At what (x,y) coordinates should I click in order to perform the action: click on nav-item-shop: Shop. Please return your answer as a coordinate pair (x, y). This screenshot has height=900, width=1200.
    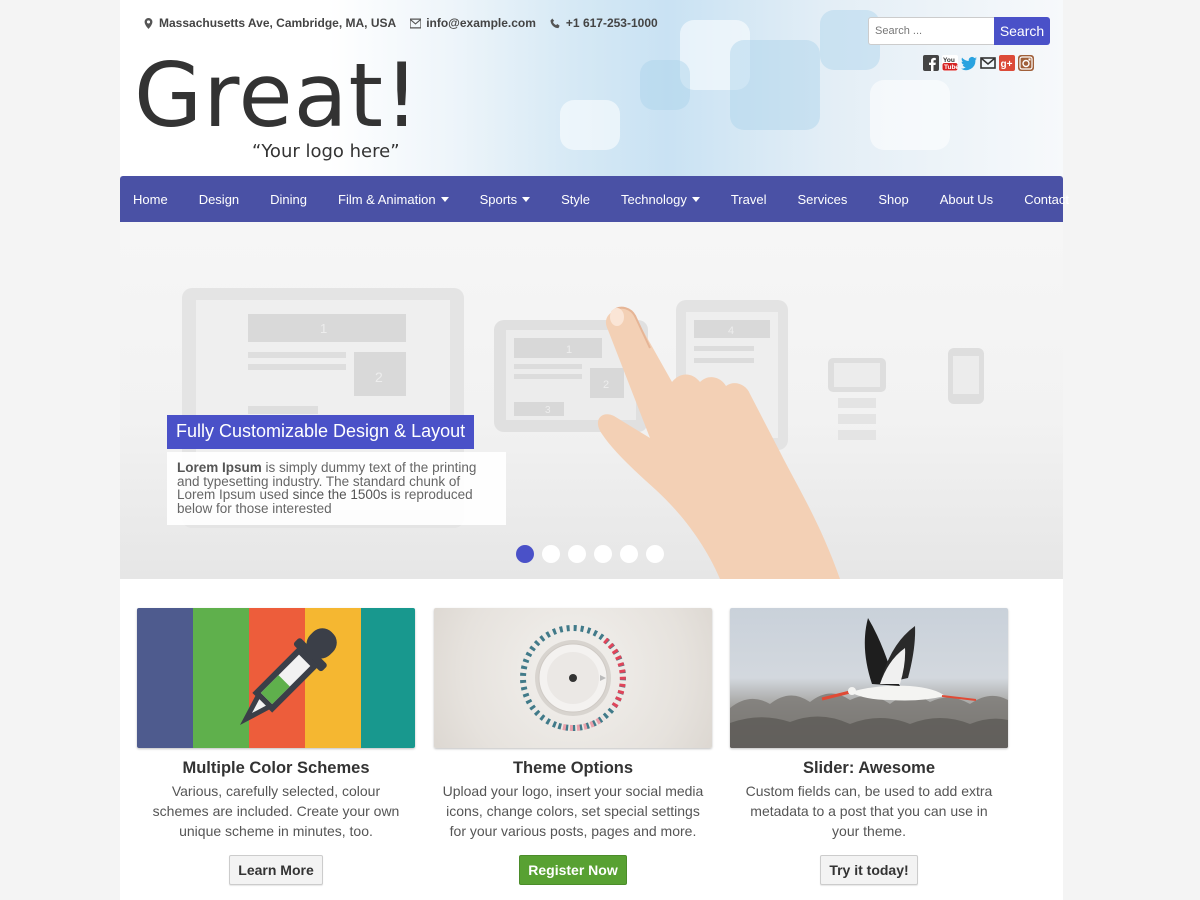
    Looking at the image, I should click on (893, 199).